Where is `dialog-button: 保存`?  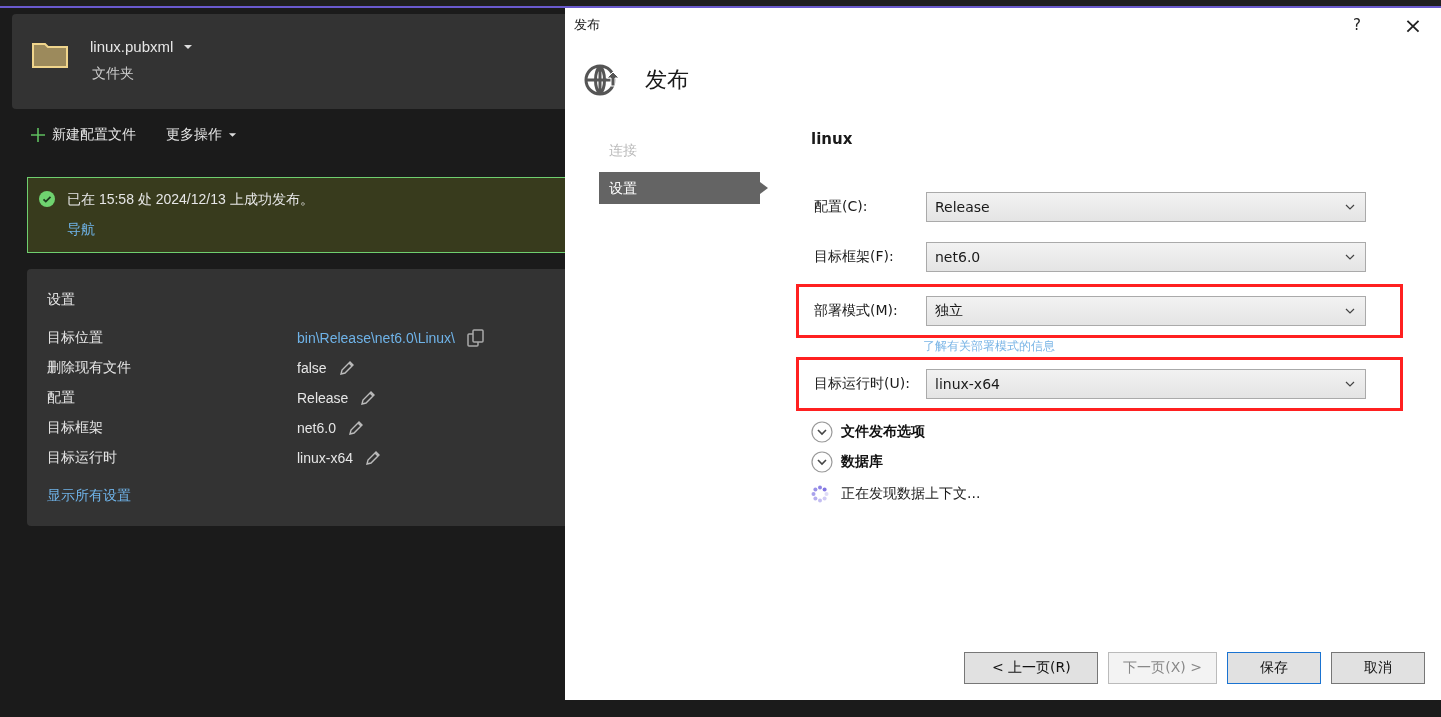
dialog-button: 保存 is located at coordinates (1274, 668).